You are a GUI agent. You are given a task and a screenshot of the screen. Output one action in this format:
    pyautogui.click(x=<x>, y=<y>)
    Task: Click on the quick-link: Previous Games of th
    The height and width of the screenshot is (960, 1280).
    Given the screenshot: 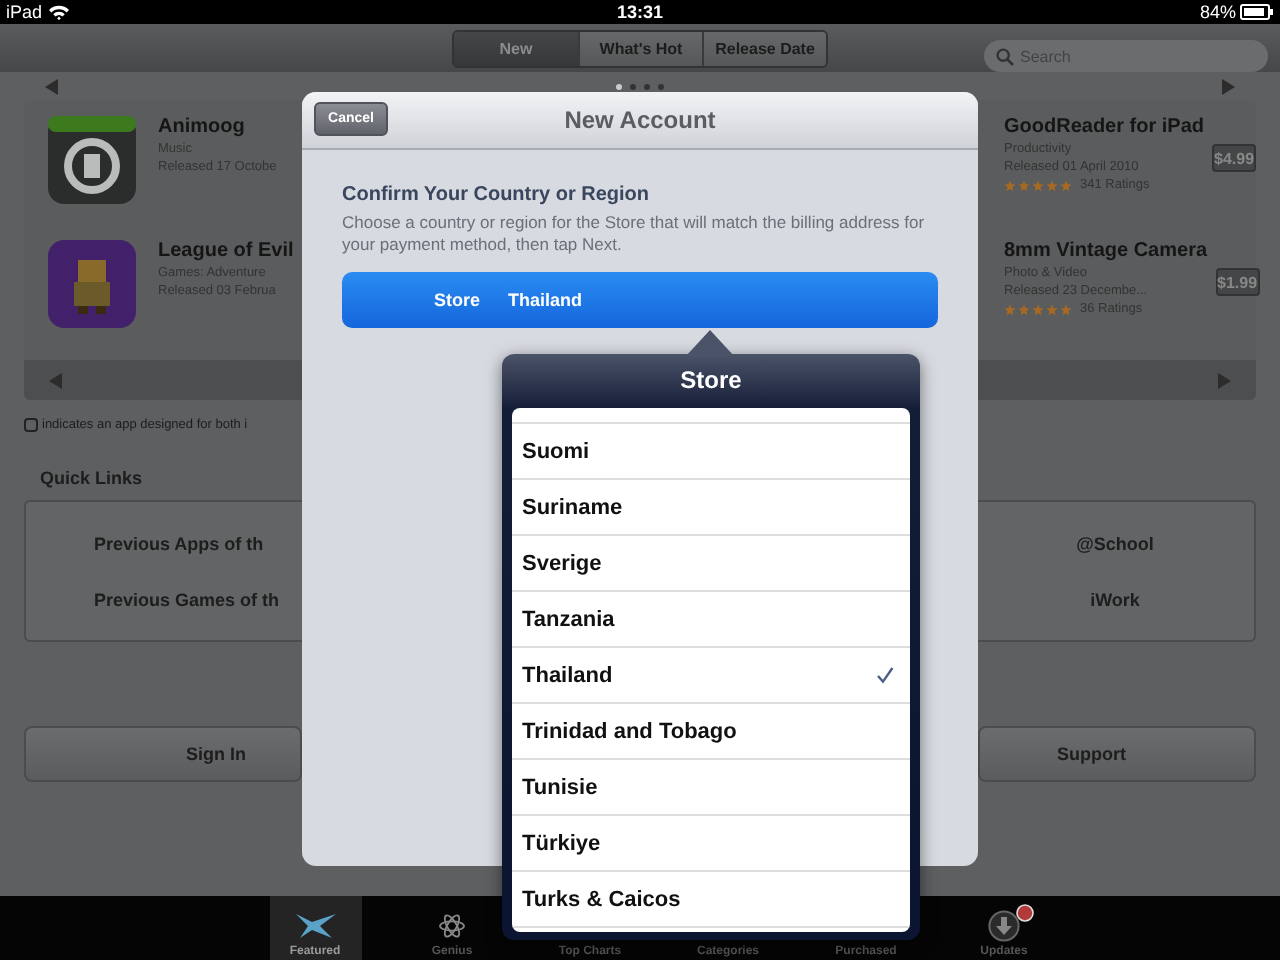 What is the action you would take?
    pyautogui.click(x=199, y=599)
    